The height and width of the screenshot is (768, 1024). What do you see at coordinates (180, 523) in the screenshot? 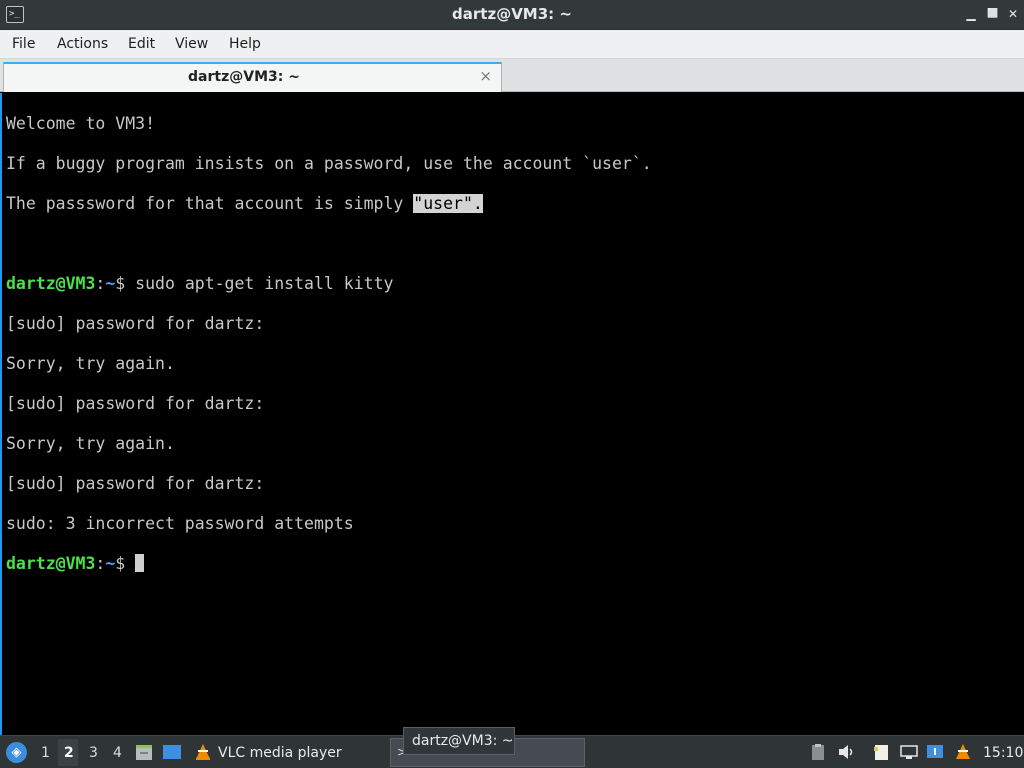
I see `terminal-line: sudo: 3 incorrect password attempts` at bounding box center [180, 523].